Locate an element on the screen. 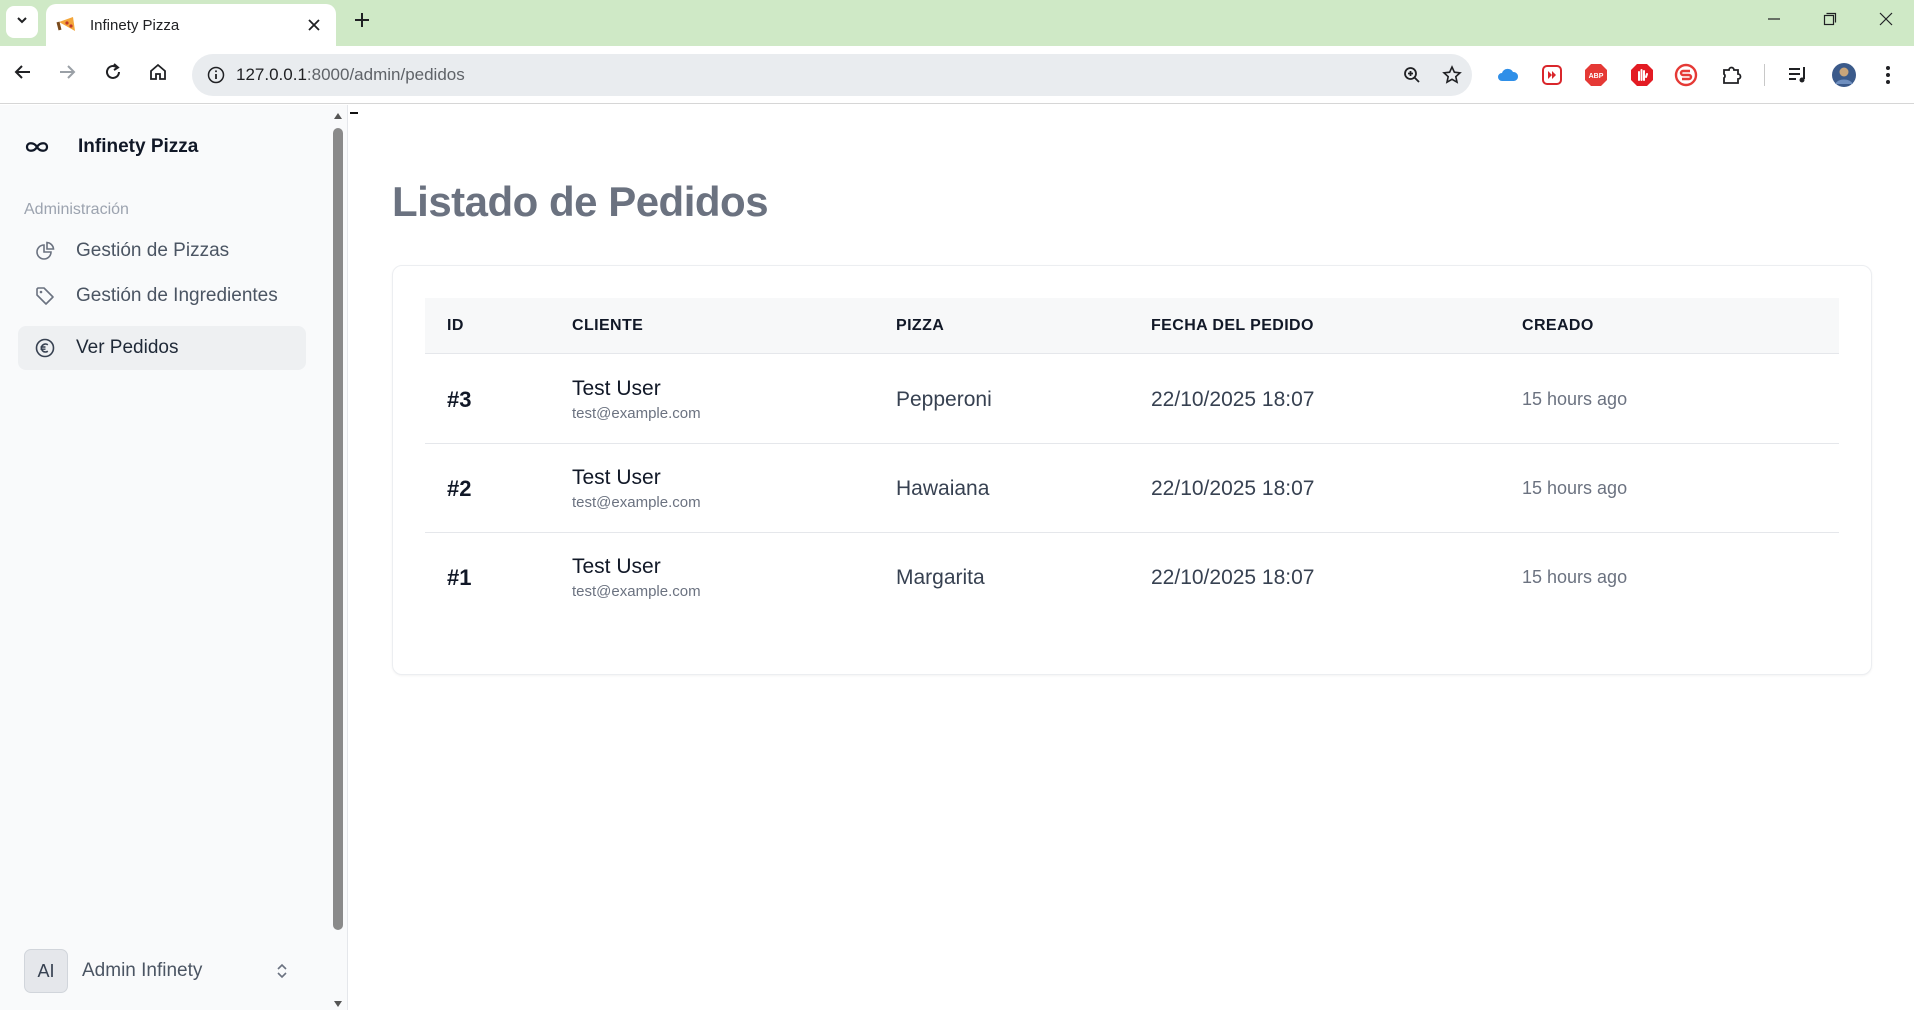 The height and width of the screenshot is (1010, 1914). sidebar-item-label: Ver Pedidos is located at coordinates (127, 347).